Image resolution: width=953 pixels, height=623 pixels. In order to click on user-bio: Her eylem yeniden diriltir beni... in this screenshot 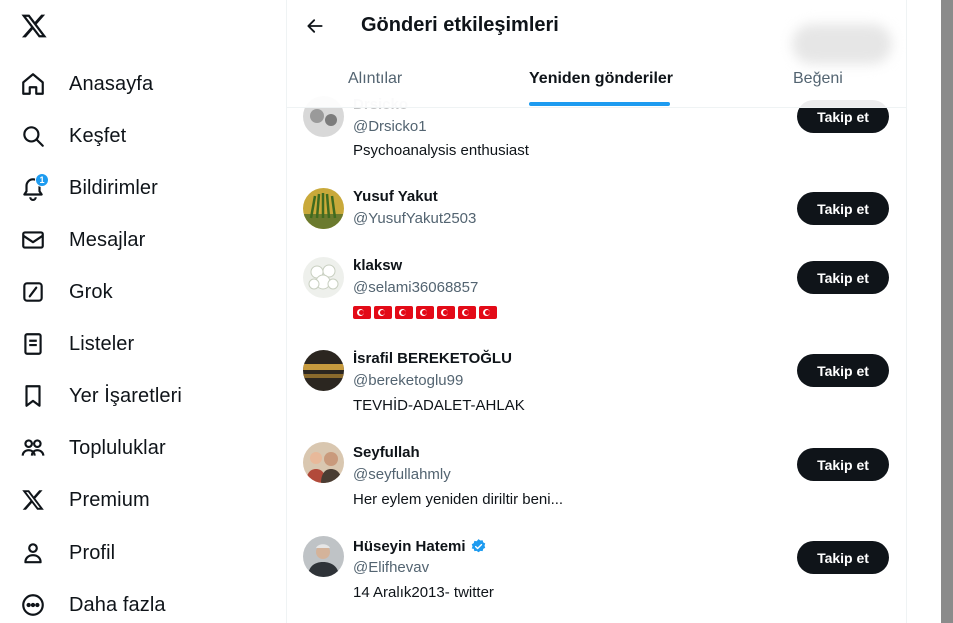, I will do `click(458, 499)`.